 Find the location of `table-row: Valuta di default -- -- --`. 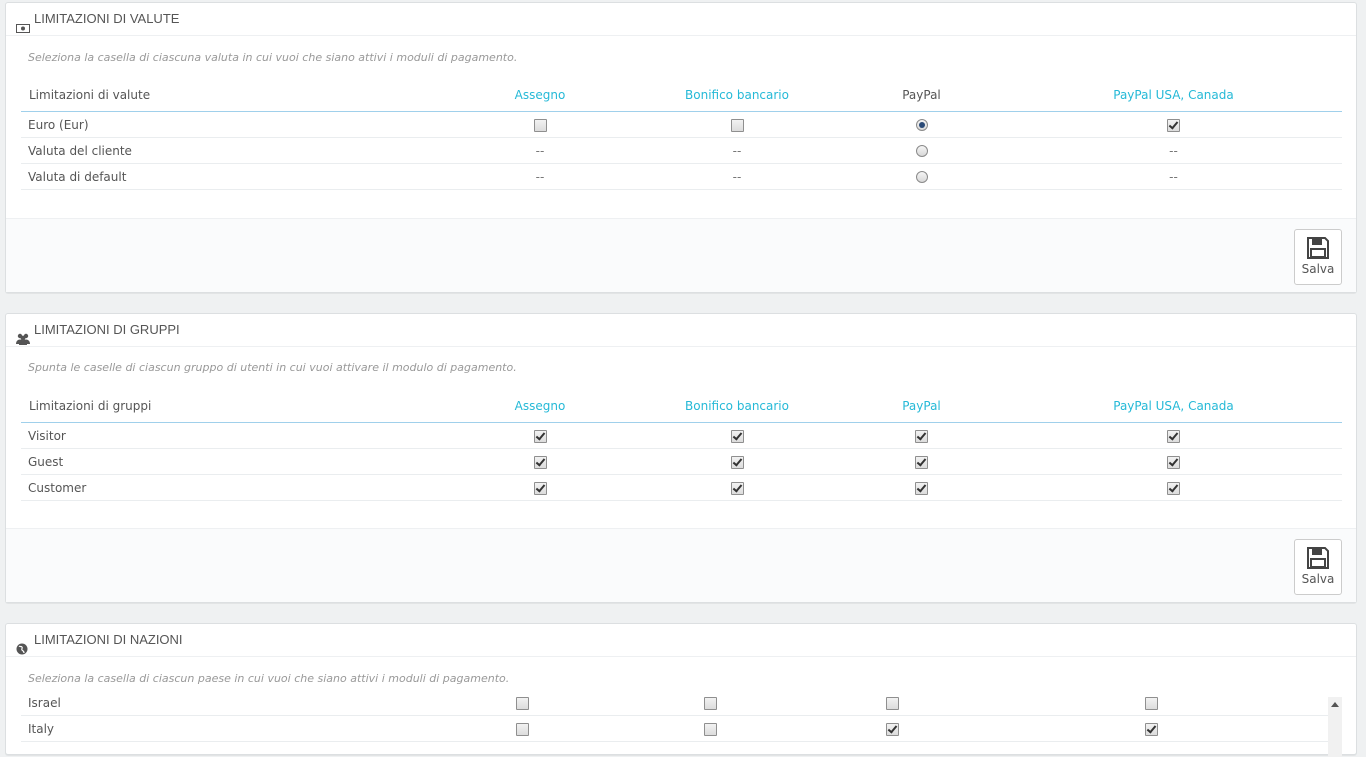

table-row: Valuta di default -- -- -- is located at coordinates (681, 176).